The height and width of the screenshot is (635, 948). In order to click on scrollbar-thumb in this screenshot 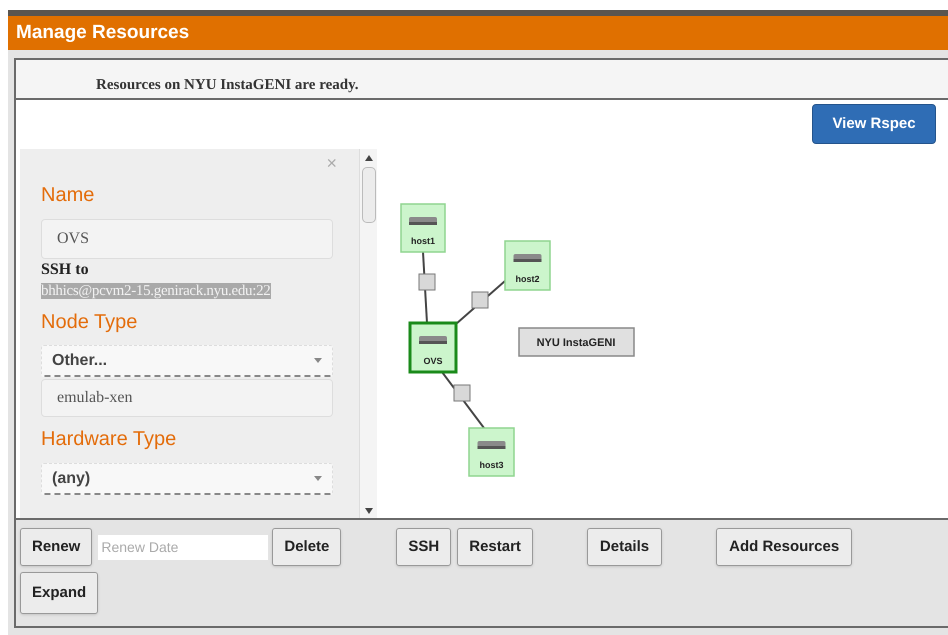, I will do `click(369, 195)`.